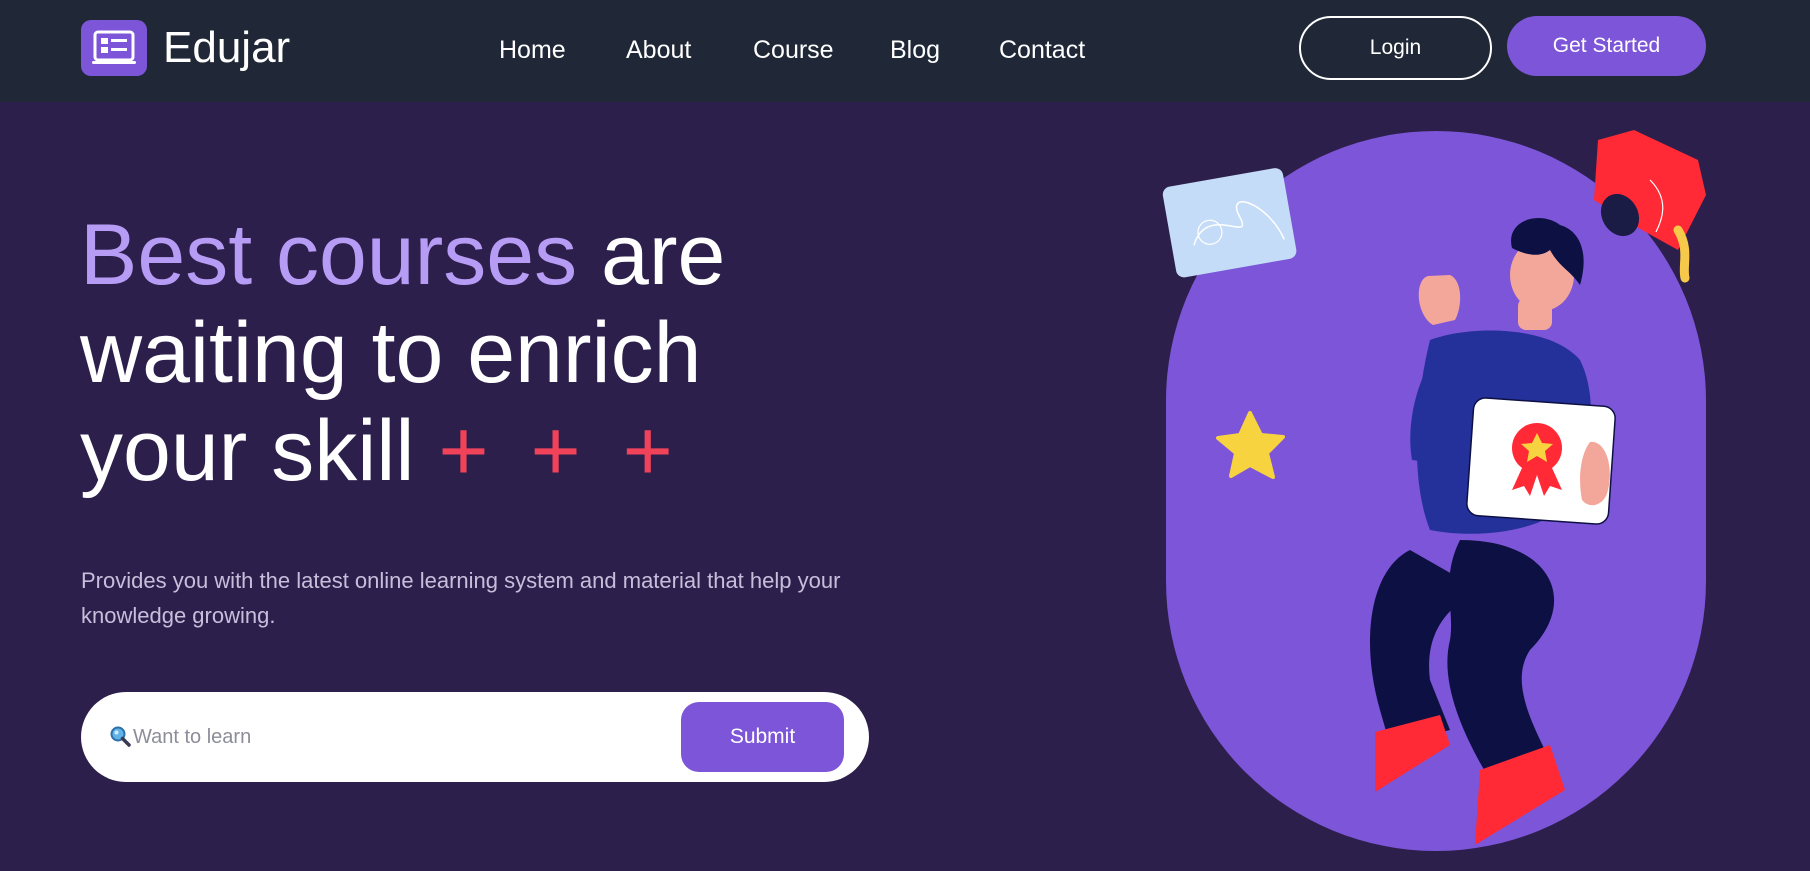  I want to click on search-input, so click(433, 737).